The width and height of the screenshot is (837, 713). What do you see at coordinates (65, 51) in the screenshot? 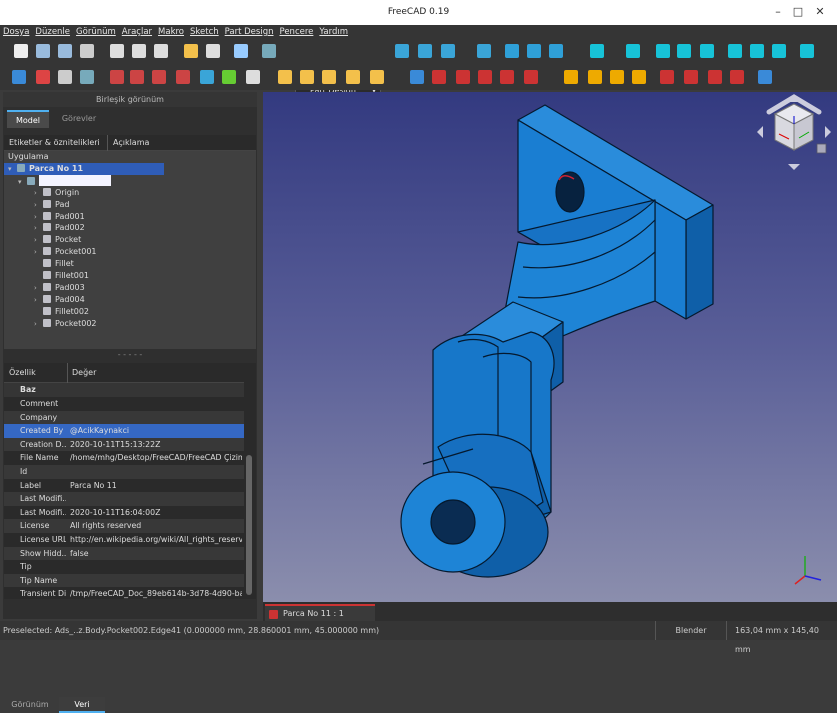
I see `save-icon` at bounding box center [65, 51].